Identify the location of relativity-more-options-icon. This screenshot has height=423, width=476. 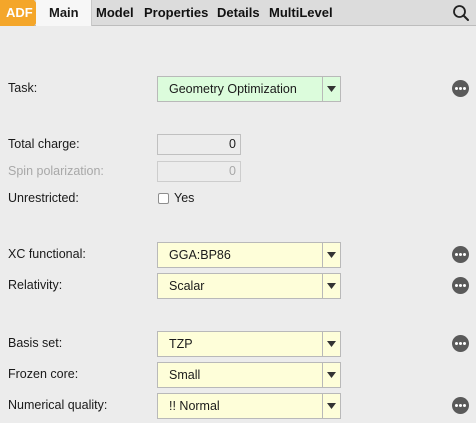
(460, 285).